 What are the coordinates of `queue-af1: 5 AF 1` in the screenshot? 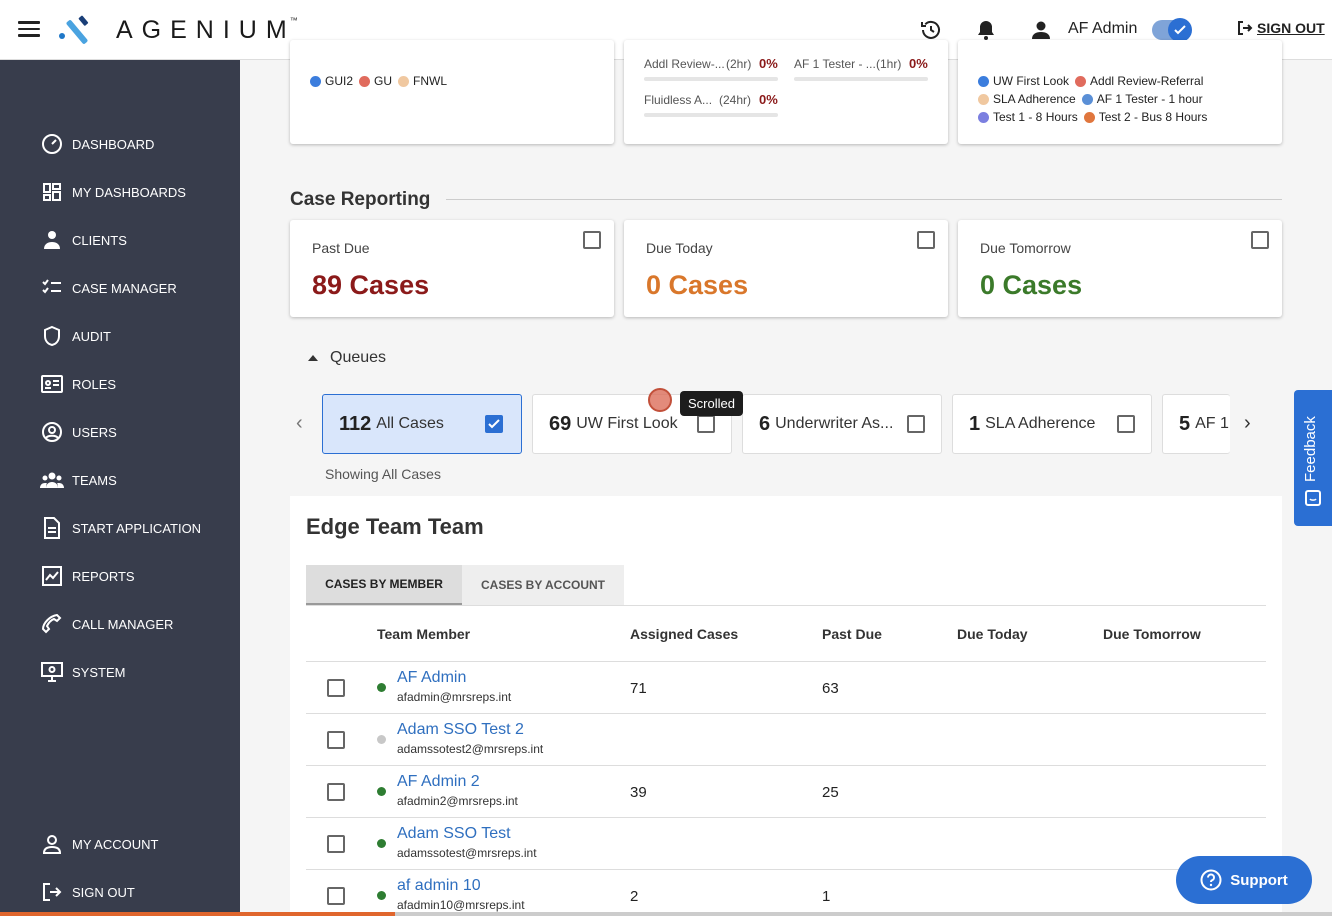 It's located at (1196, 424).